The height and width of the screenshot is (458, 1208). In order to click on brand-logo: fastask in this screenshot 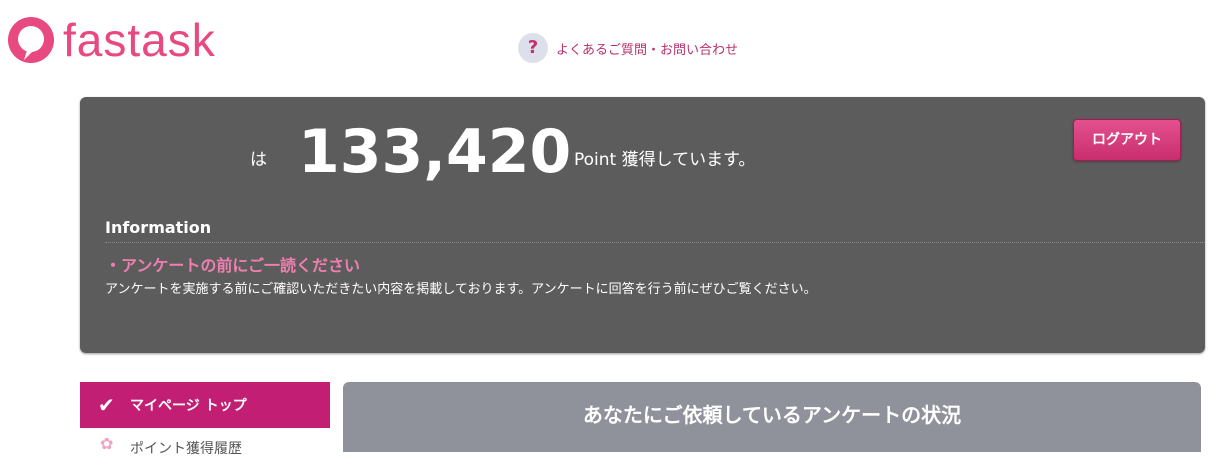, I will do `click(110, 40)`.